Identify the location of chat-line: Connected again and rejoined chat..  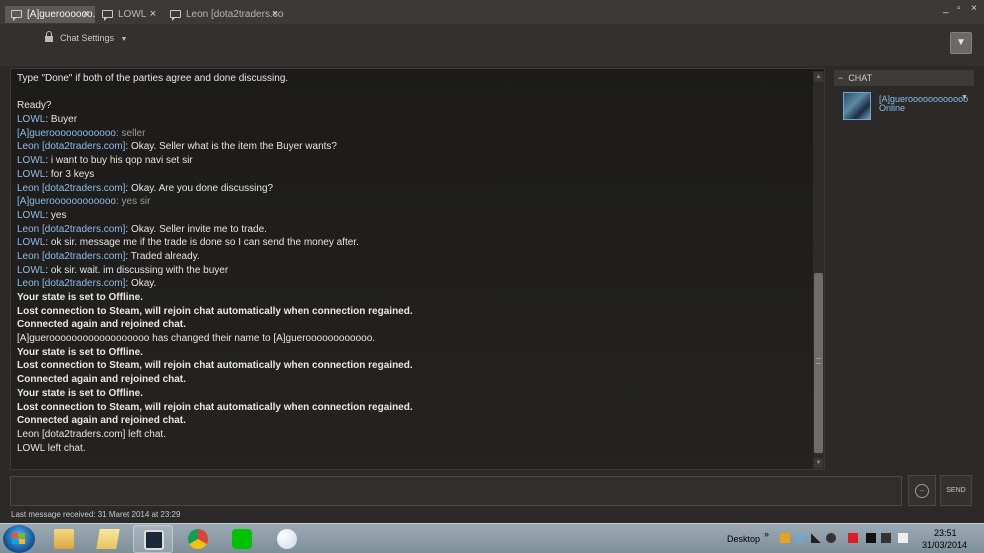
(101, 380).